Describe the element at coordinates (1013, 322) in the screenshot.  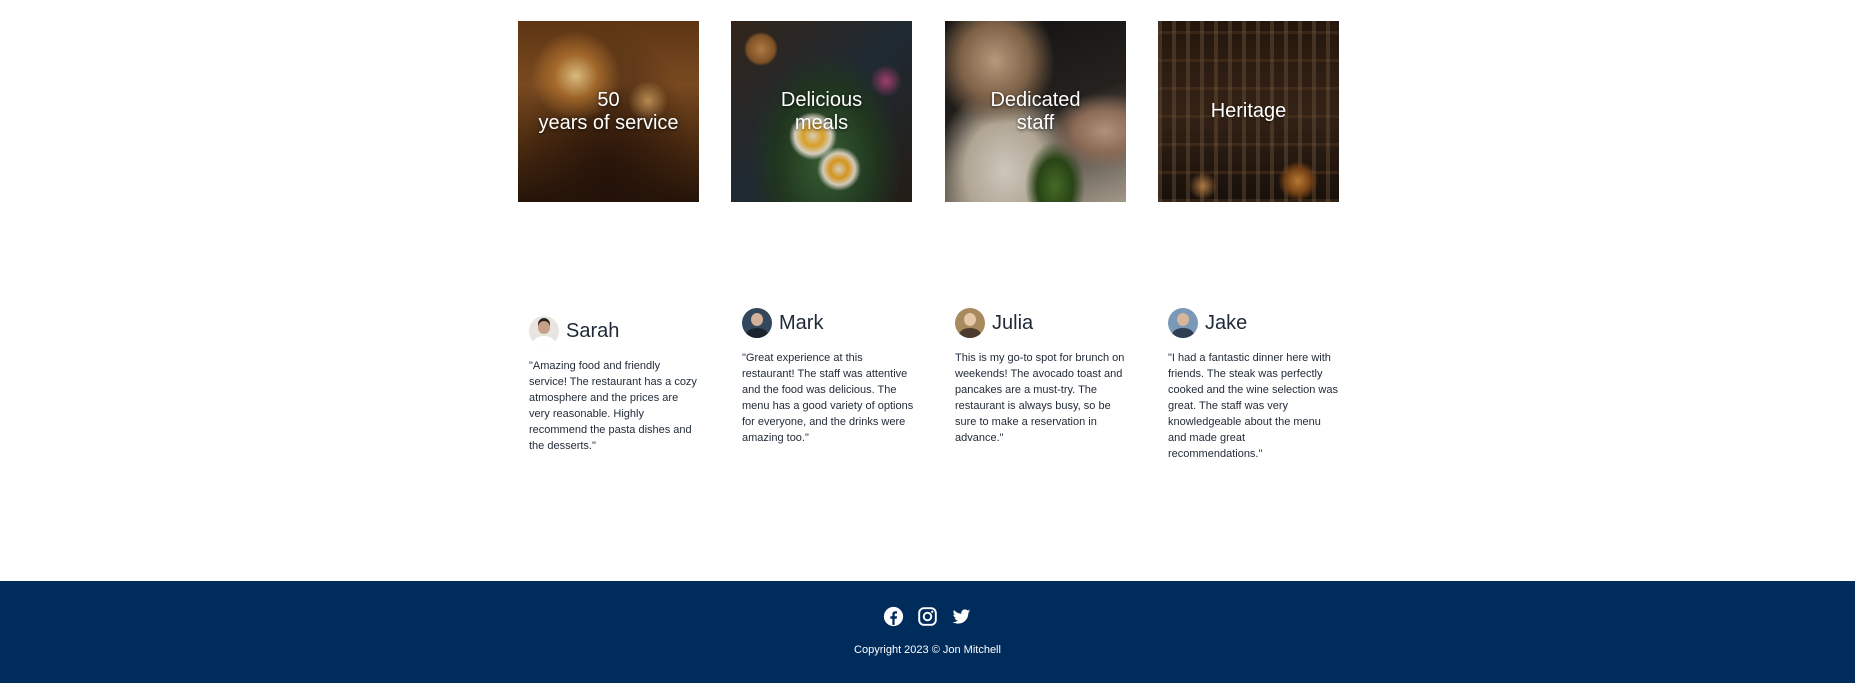
I see `testimonial-name: Julia` at that location.